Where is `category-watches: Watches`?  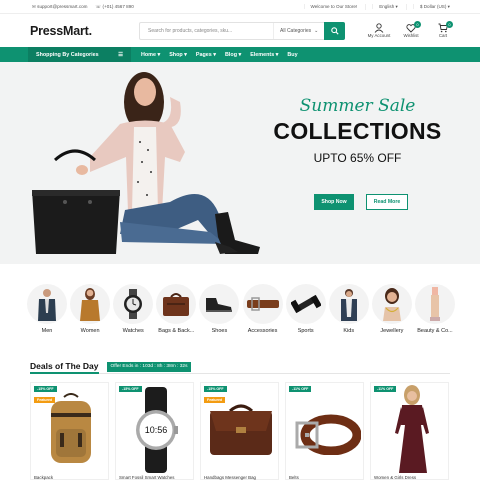 category-watches: Watches is located at coordinates (133, 309).